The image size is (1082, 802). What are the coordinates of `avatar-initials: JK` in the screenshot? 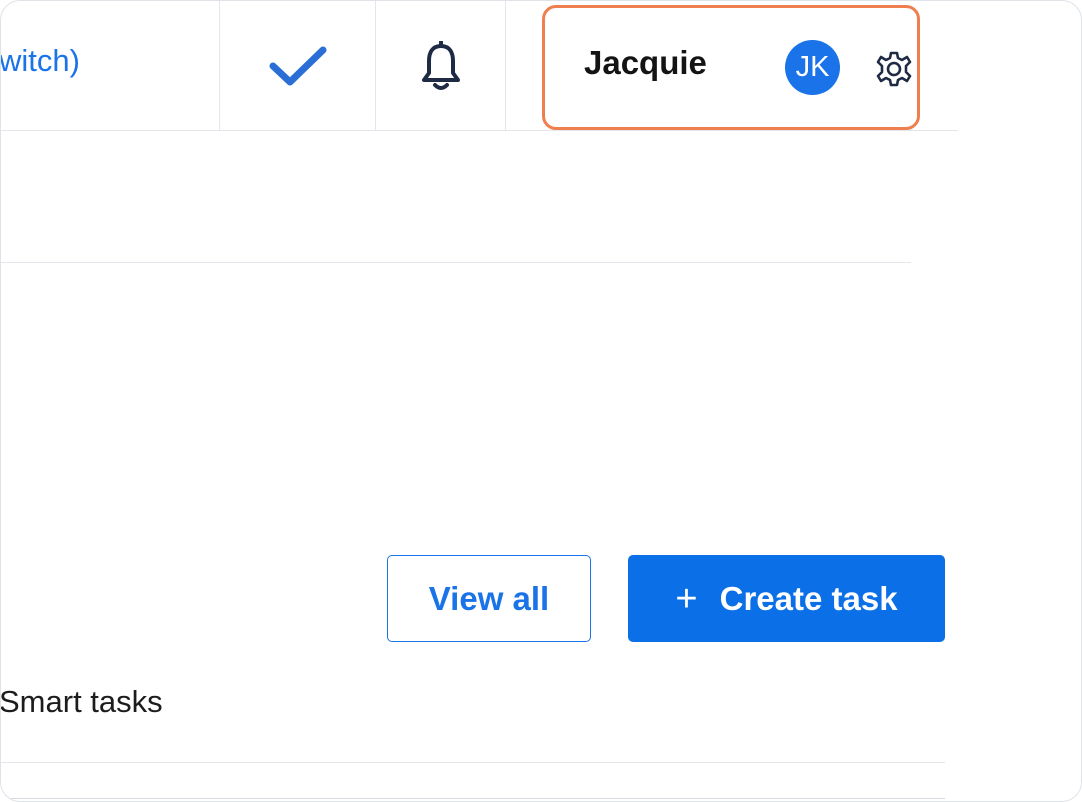 It's located at (812, 67).